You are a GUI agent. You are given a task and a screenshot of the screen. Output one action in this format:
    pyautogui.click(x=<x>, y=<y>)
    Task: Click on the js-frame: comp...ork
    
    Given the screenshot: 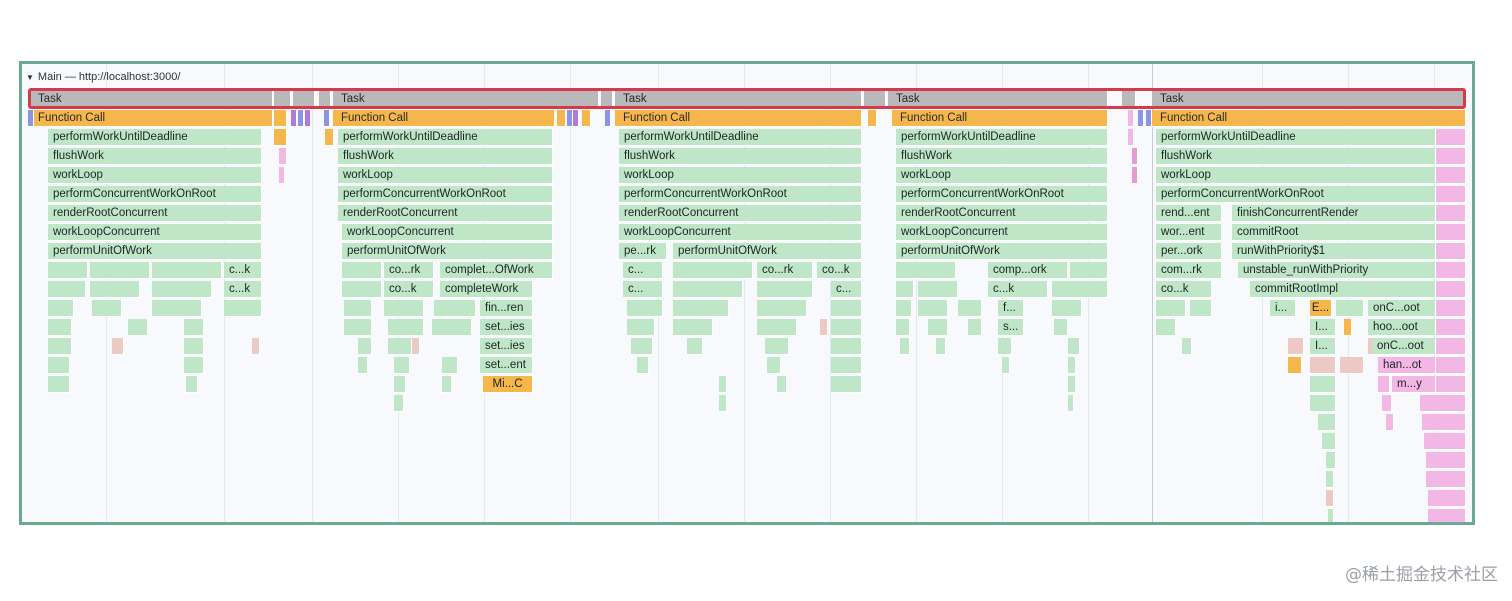 What is the action you would take?
    pyautogui.click(x=1028, y=270)
    